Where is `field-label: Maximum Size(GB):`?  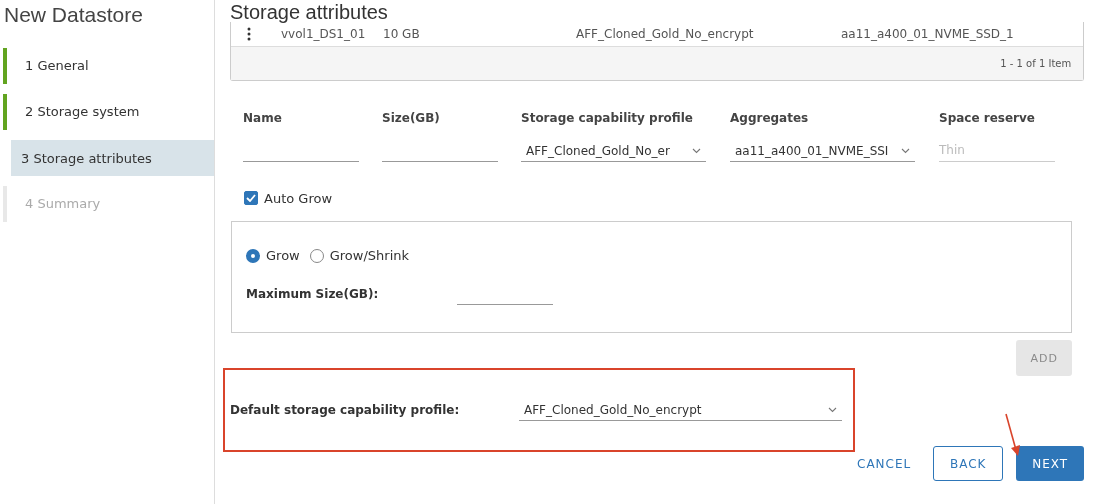 field-label: Maximum Size(GB): is located at coordinates (313, 294).